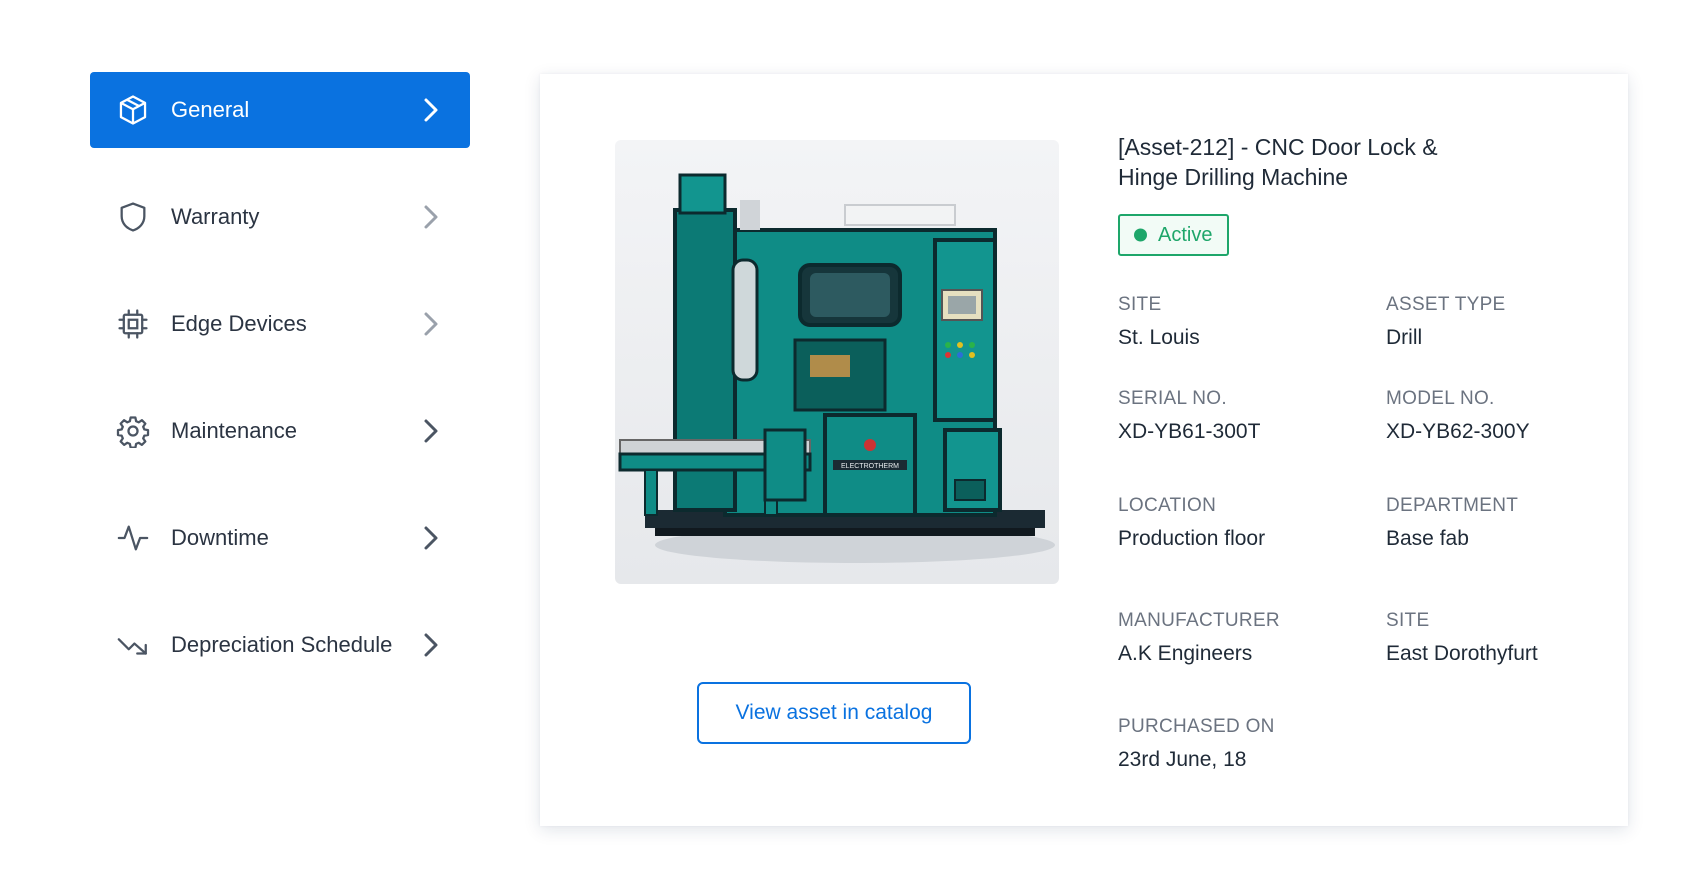 The image size is (1702, 894). I want to click on view-in-catalog-button: View asset in catalog, so click(834, 713).